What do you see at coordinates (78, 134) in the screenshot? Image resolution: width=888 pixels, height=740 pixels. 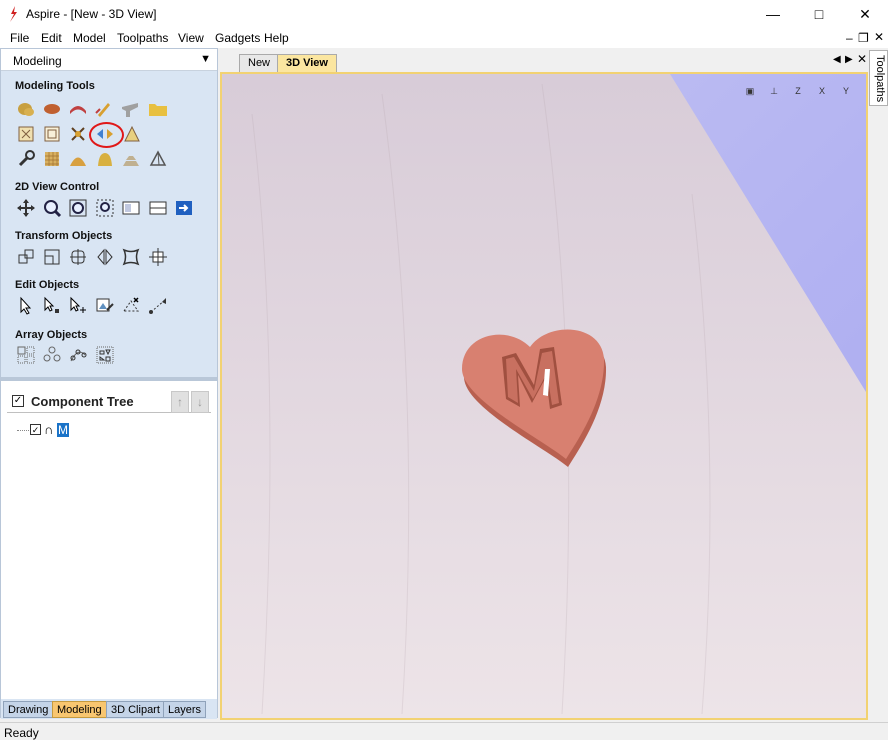 I see `mirror-tool-icon` at bounding box center [78, 134].